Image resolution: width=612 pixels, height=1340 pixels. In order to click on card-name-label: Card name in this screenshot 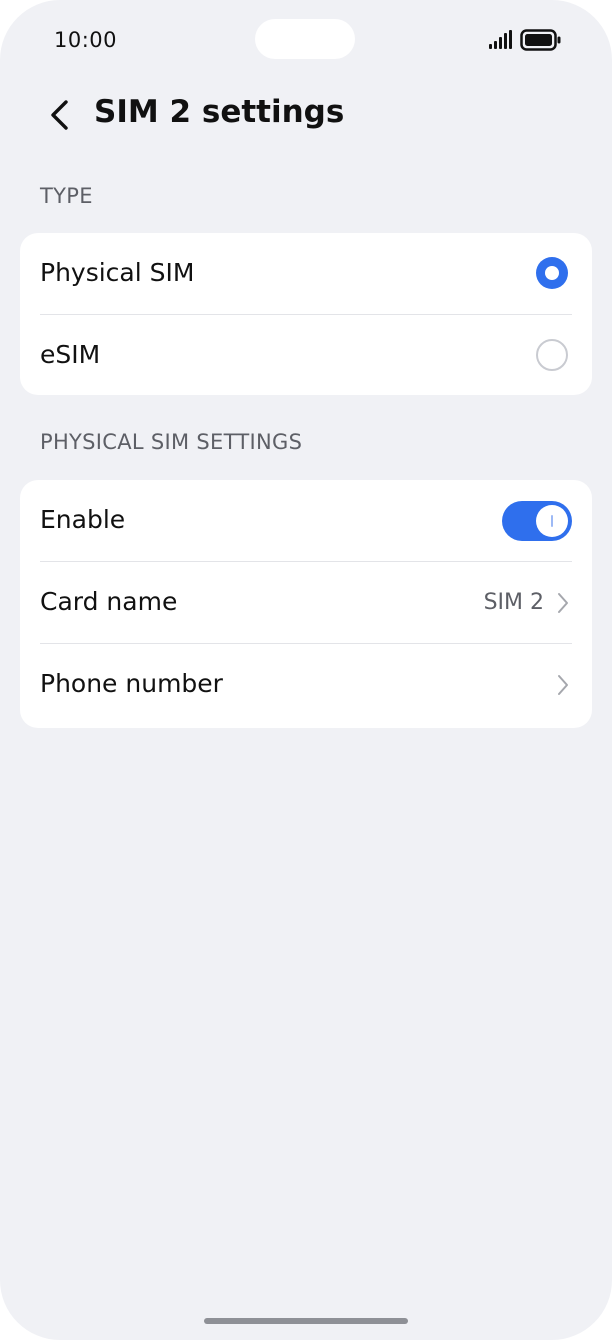, I will do `click(109, 601)`.